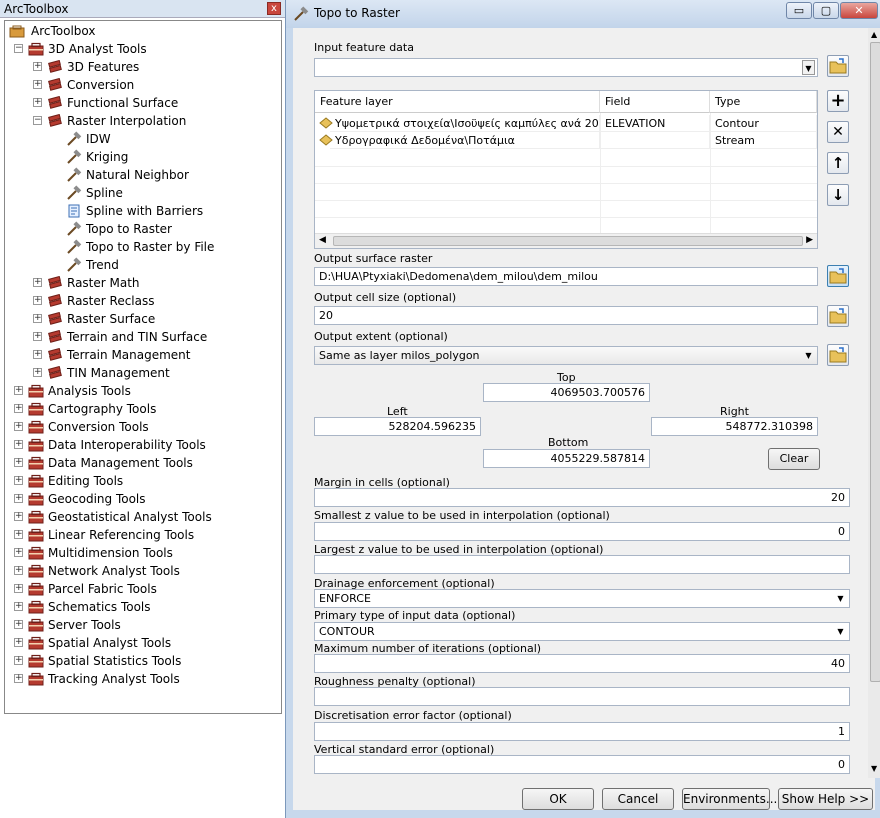  I want to click on vertical-error-input: 0, so click(582, 764).